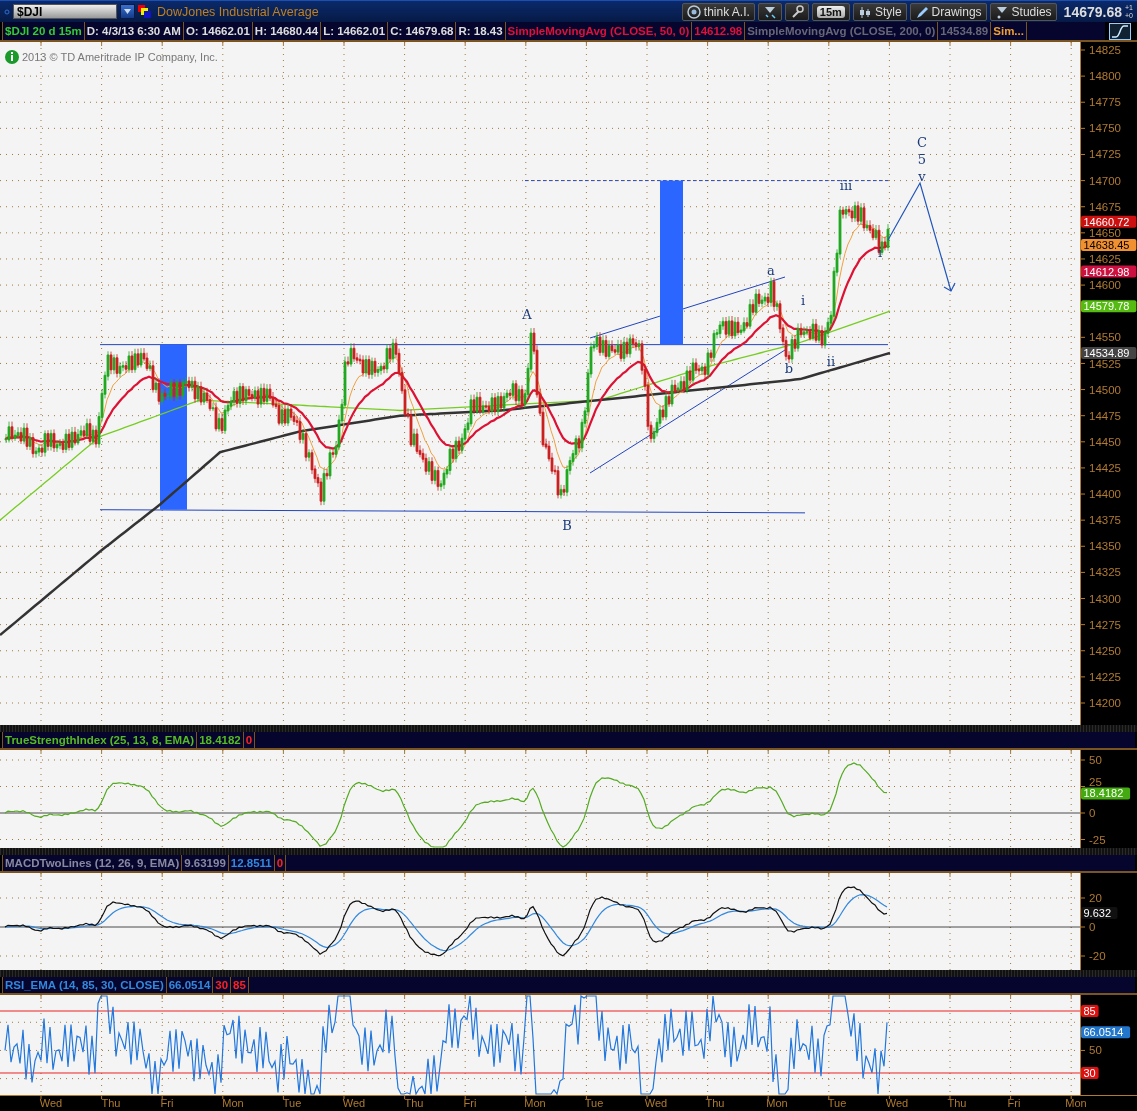 This screenshot has height=1111, width=1137. Describe the element at coordinates (1105, 650) in the screenshot. I see `axis-label: 14250` at that location.